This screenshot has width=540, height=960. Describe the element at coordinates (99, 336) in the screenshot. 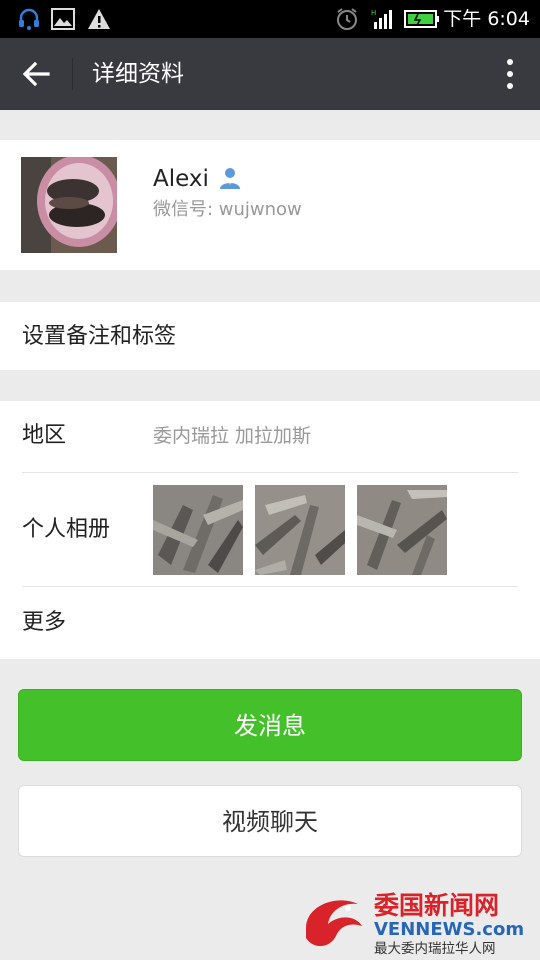

I see `set-remark-label: 设置备注和标签` at that location.